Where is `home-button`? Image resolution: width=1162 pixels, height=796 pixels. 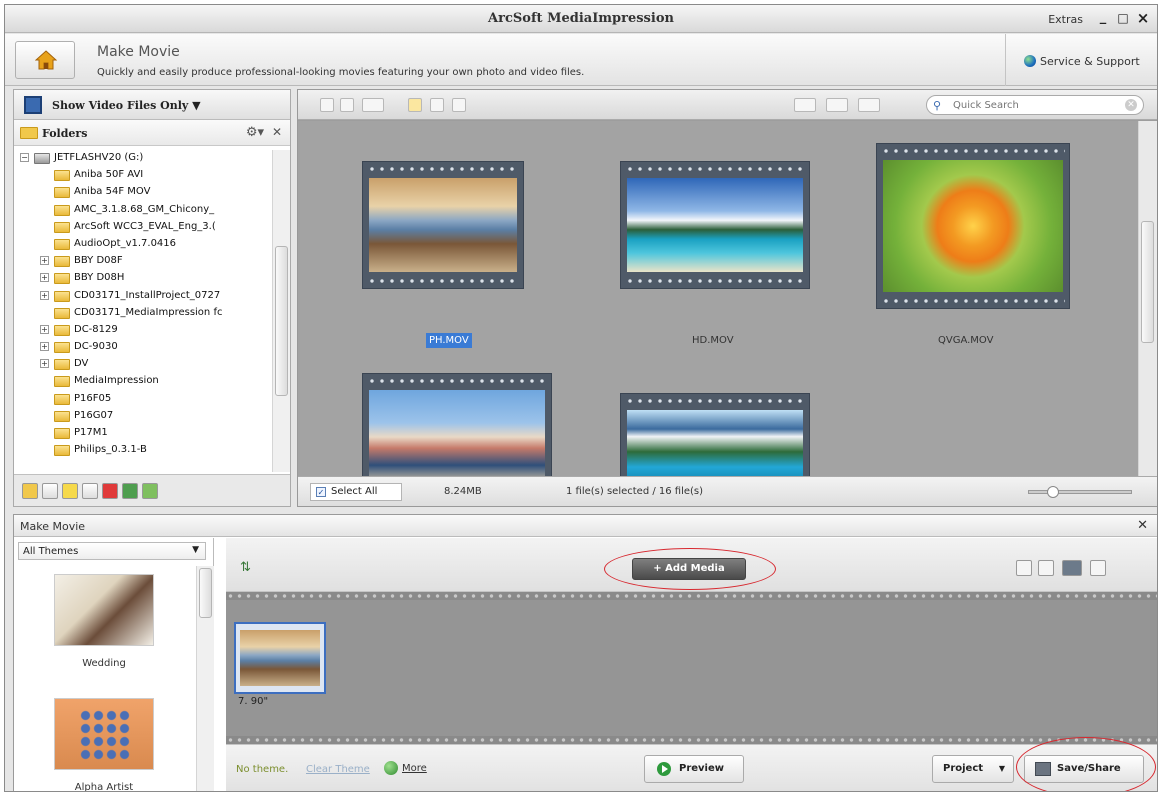 home-button is located at coordinates (45, 60).